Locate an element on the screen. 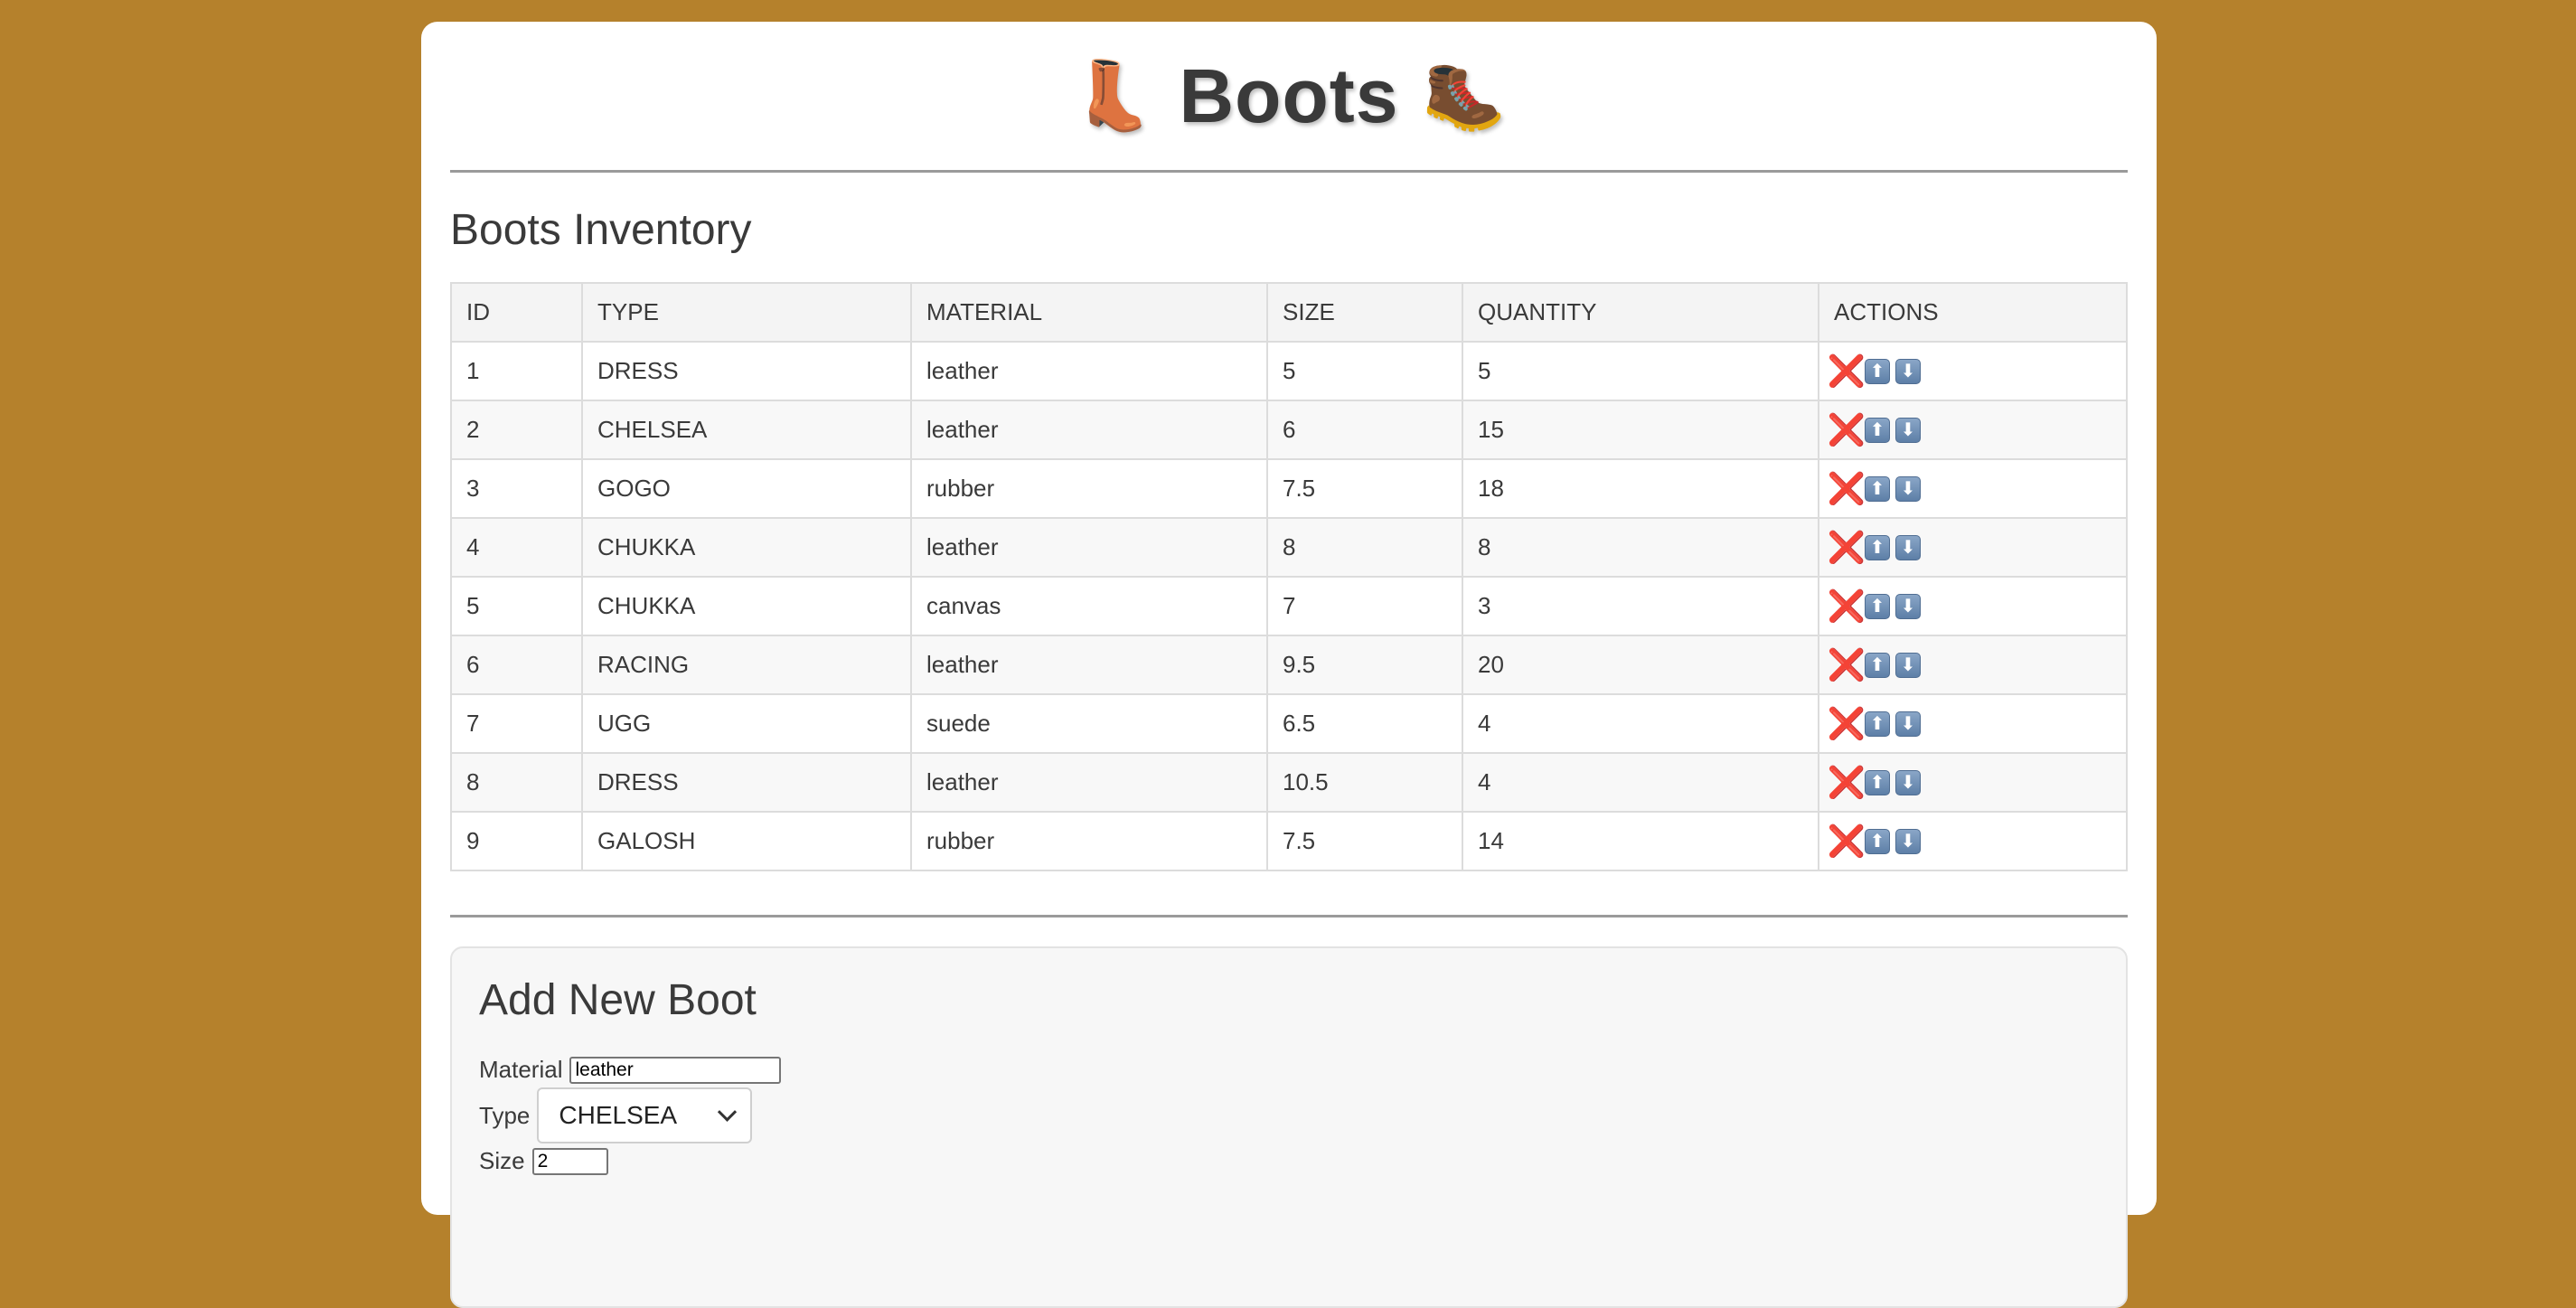 Image resolution: width=2576 pixels, height=1308 pixels. table-row: 7 UGG suede 6.5 4 ❌ ⬆ ⬇ is located at coordinates (1289, 723).